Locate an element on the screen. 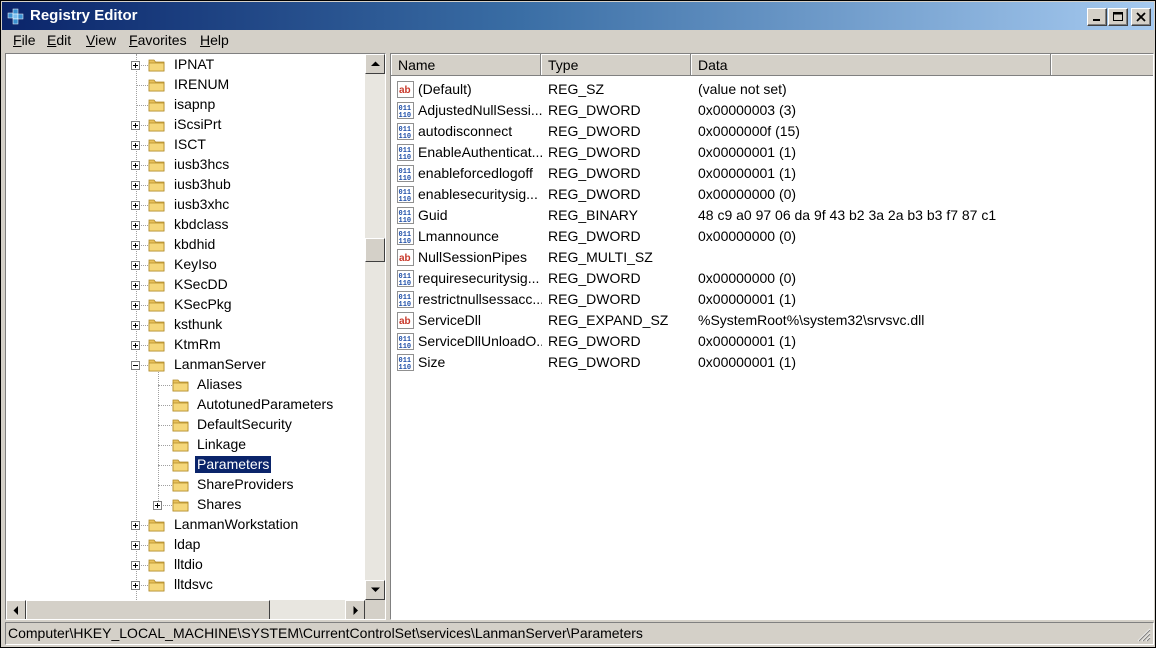 This screenshot has height=648, width=1156. menu-favorites: Favorites is located at coordinates (158, 40).